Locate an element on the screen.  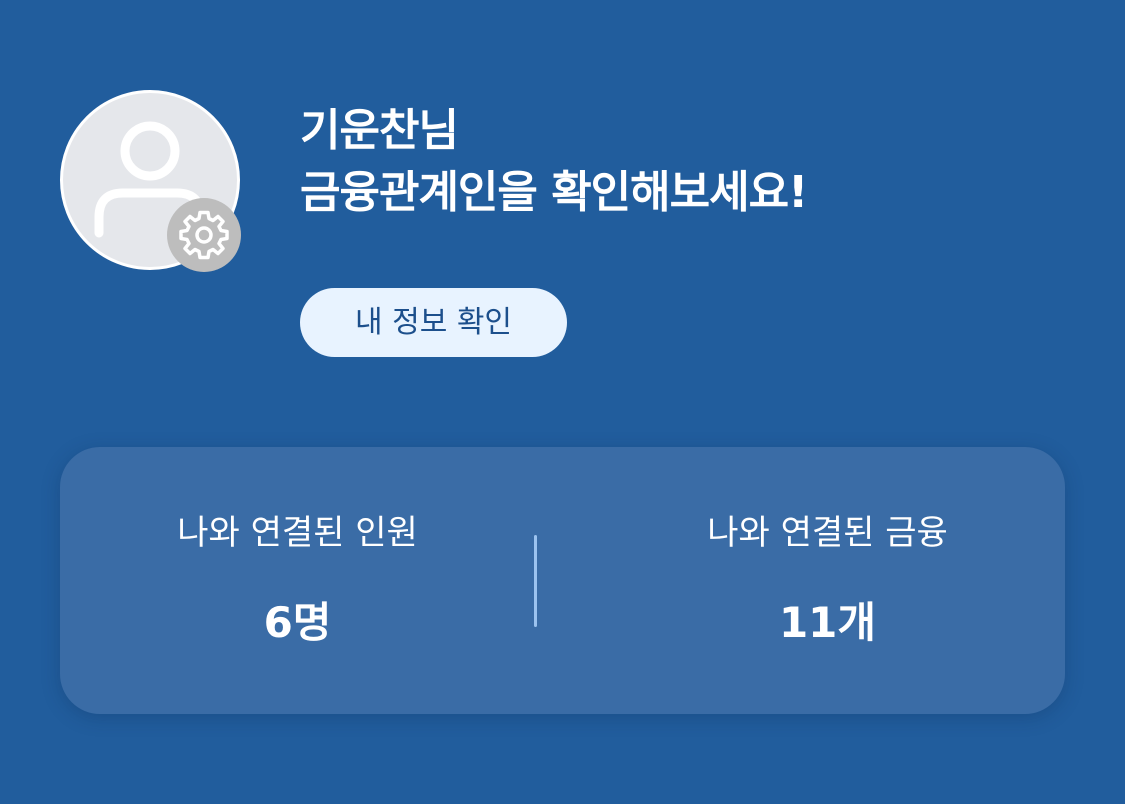
greeting-name: 기운찬님 is located at coordinates (379, 130).